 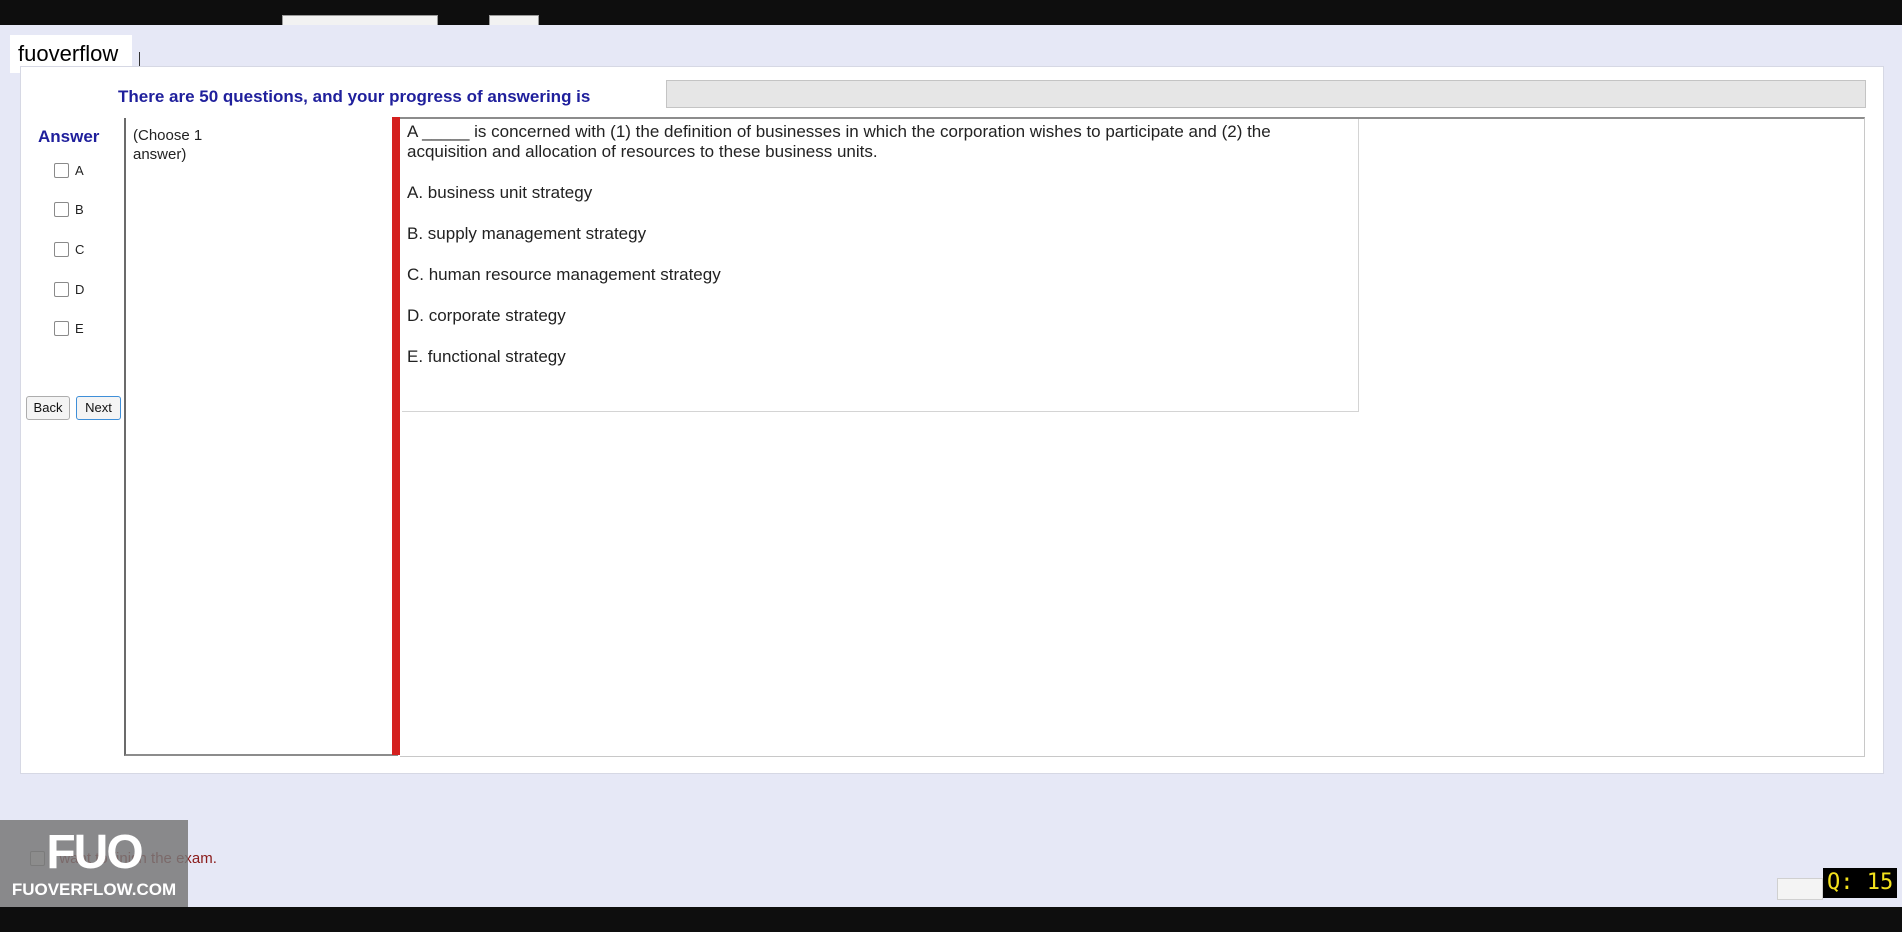 What do you see at coordinates (486, 315) in the screenshot?
I see `question-choice-d: D. corporate strategy` at bounding box center [486, 315].